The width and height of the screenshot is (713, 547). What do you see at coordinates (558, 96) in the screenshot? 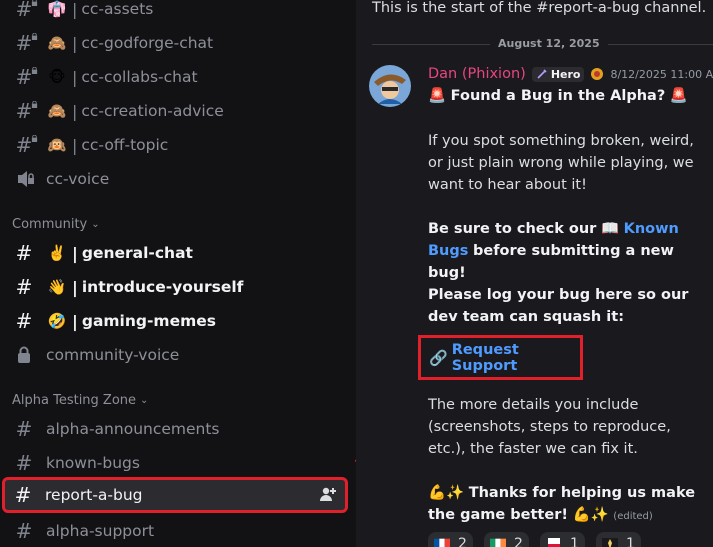
I see `message-title: 🚨 Found a Bug in the Alpha? 🚨` at bounding box center [558, 96].